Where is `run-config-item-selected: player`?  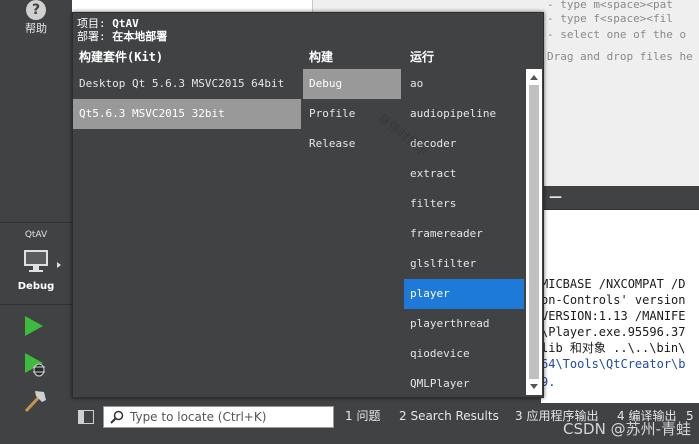
run-config-item-selected: player is located at coordinates (464, 294).